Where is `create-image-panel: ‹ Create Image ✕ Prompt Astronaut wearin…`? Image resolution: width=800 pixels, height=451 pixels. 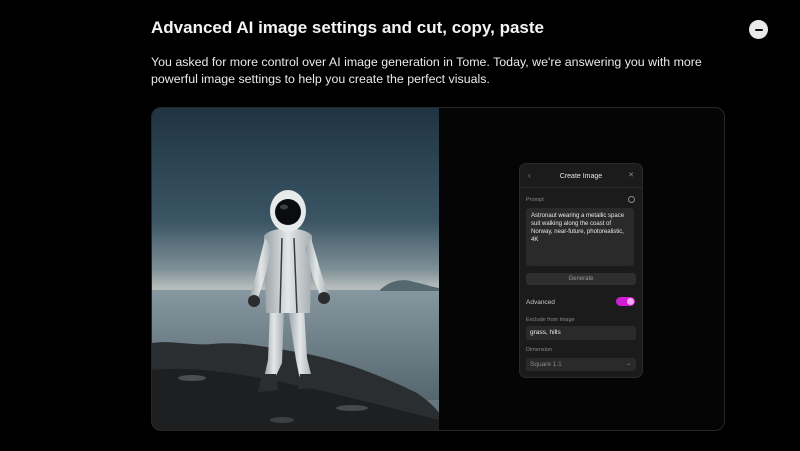
create-image-panel: ‹ Create Image ✕ Prompt Astronaut wearin… is located at coordinates (581, 270).